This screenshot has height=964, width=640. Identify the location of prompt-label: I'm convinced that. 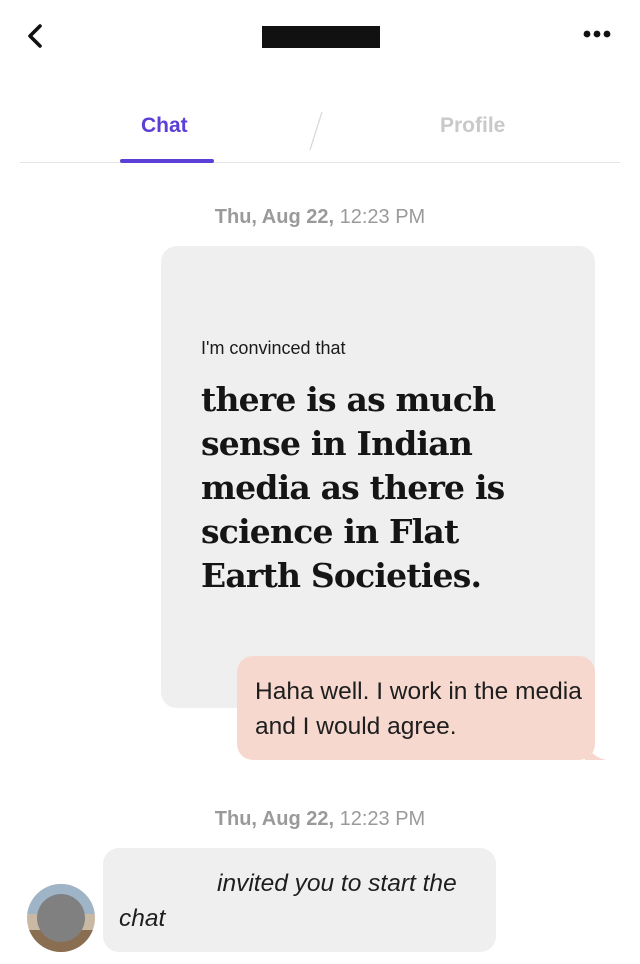
(273, 348).